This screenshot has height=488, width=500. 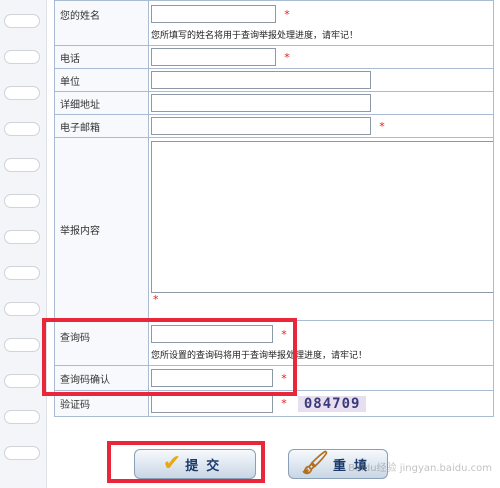 What do you see at coordinates (261, 103) in the screenshot?
I see `address-input` at bounding box center [261, 103].